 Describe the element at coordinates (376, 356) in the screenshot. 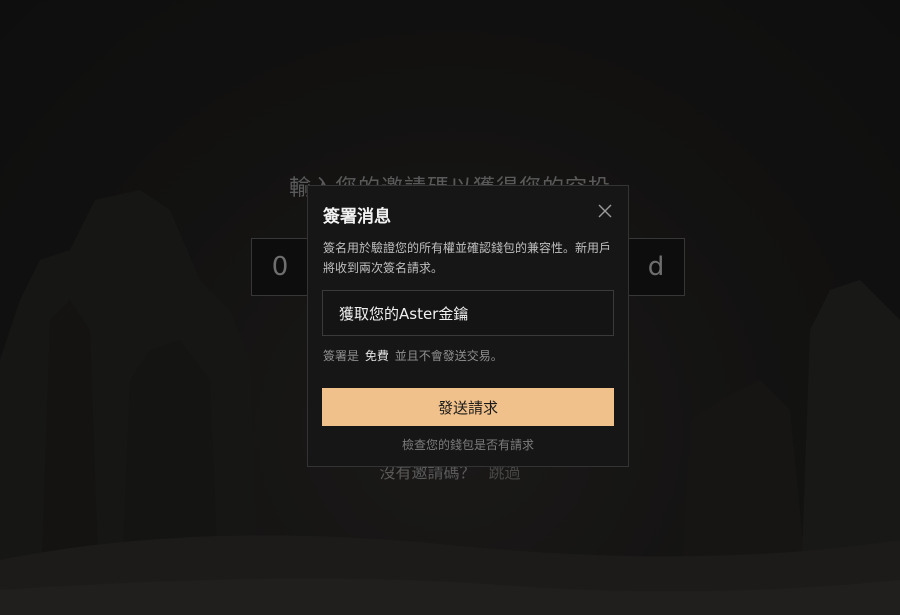

I see `free-word: 免費` at that location.